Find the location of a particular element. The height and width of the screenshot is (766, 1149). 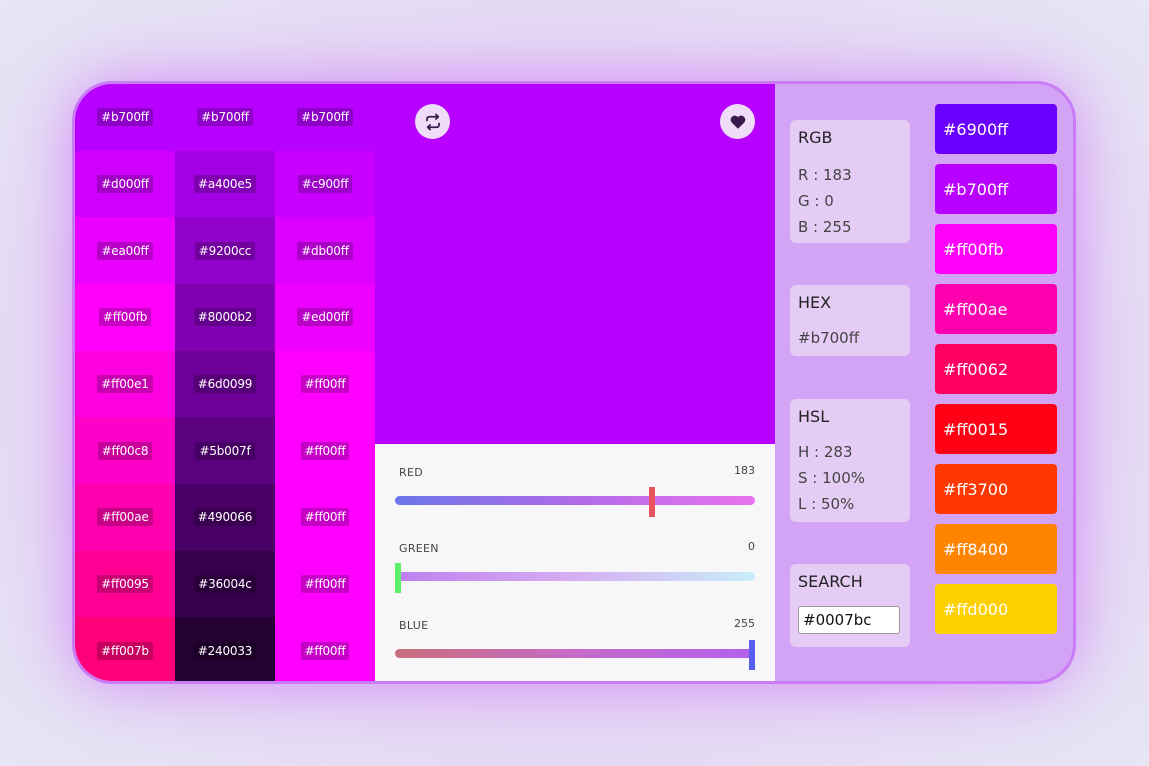

shade-hex-label: #9200cc is located at coordinates (225, 250).